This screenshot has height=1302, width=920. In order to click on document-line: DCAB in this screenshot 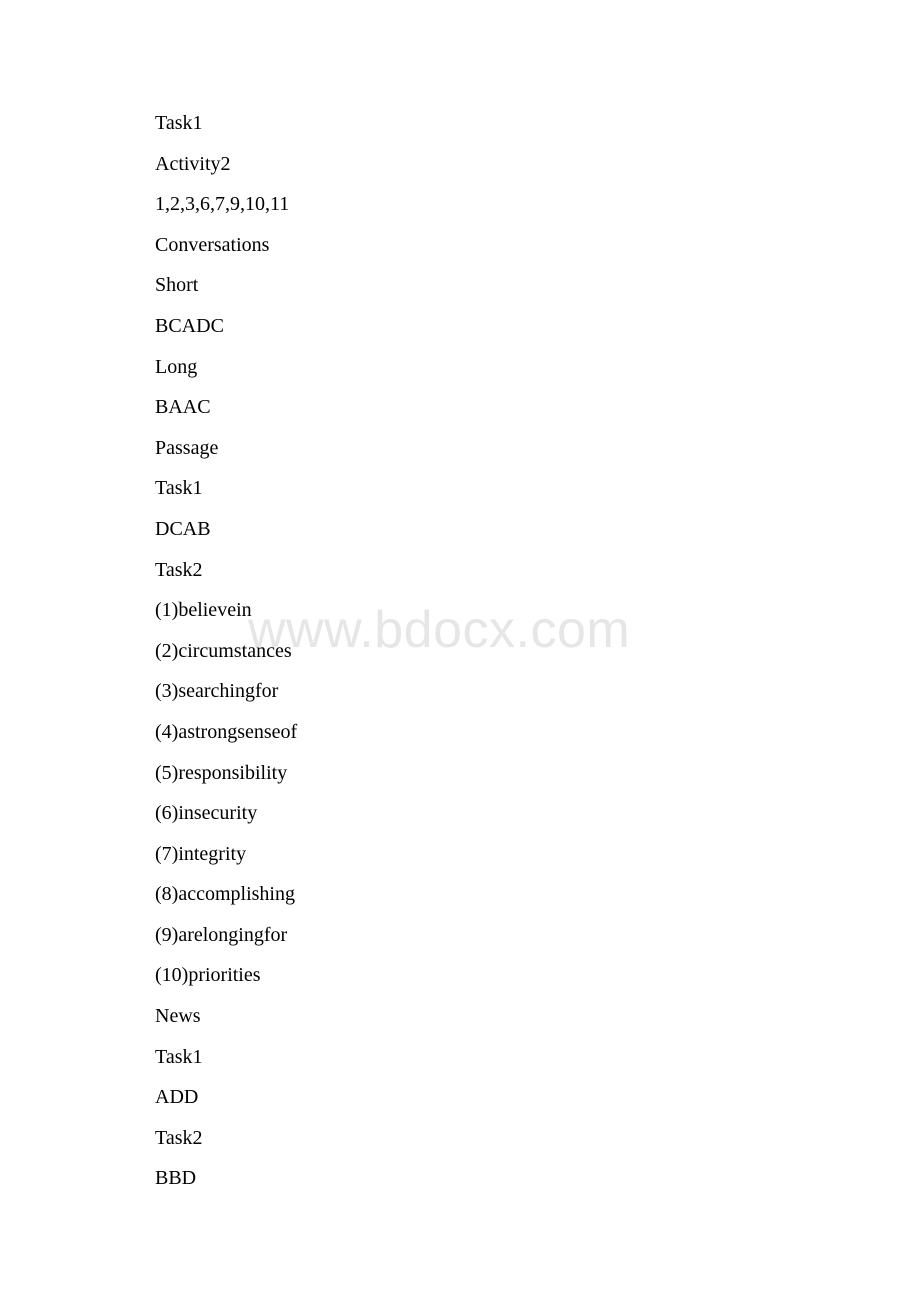, I will do `click(183, 528)`.